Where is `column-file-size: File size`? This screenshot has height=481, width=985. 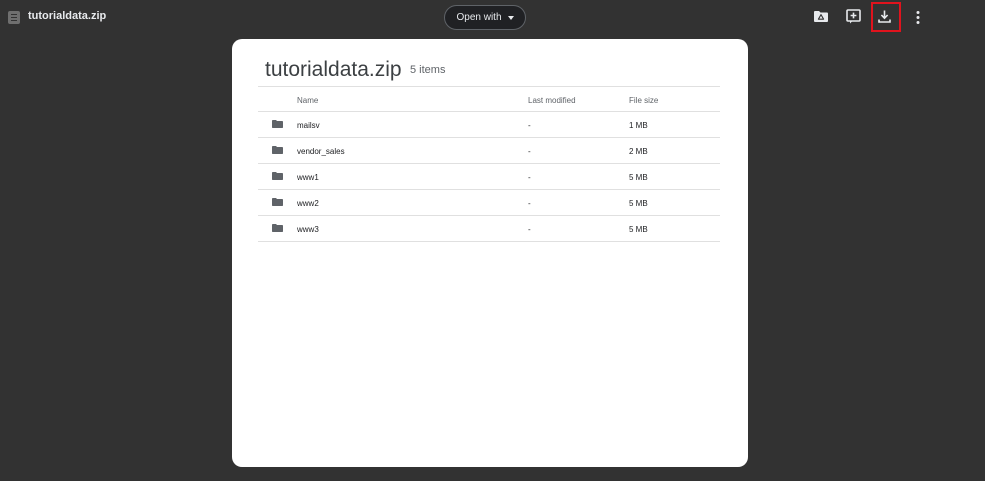 column-file-size: File size is located at coordinates (643, 100).